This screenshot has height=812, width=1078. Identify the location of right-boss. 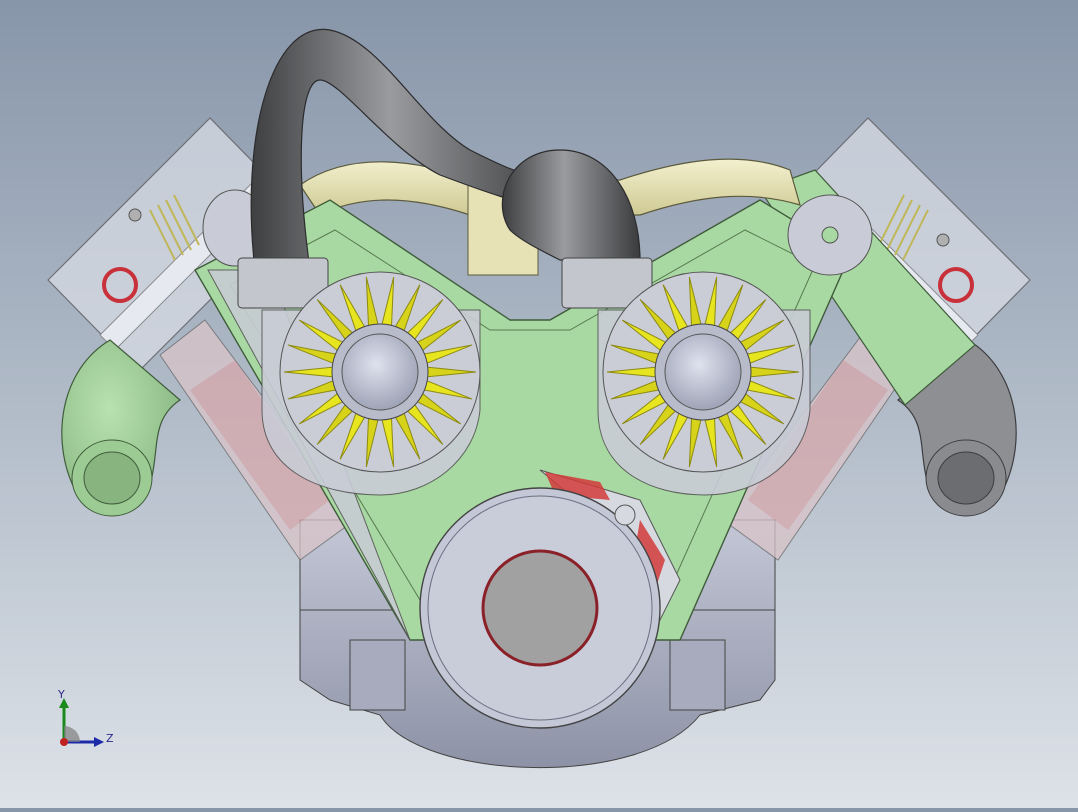
(830, 235).